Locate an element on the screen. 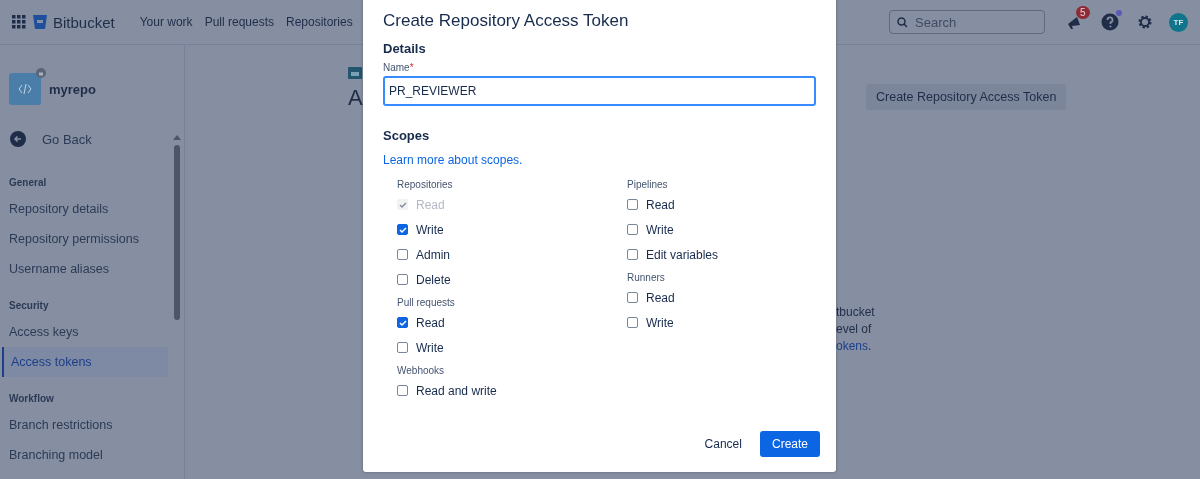  sidebar-item: Username aliases is located at coordinates (79, 269).